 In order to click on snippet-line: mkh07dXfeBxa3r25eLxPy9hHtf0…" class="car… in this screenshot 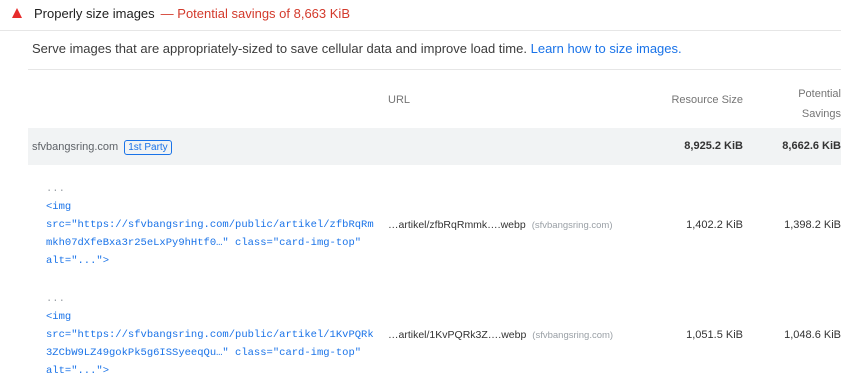, I will do `click(204, 243)`.